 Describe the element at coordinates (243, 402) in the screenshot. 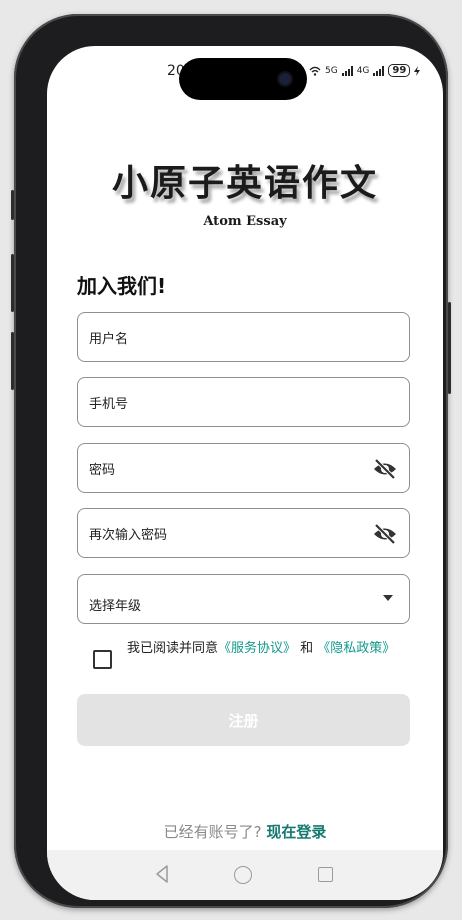

I see `phone-field: 手机号` at that location.